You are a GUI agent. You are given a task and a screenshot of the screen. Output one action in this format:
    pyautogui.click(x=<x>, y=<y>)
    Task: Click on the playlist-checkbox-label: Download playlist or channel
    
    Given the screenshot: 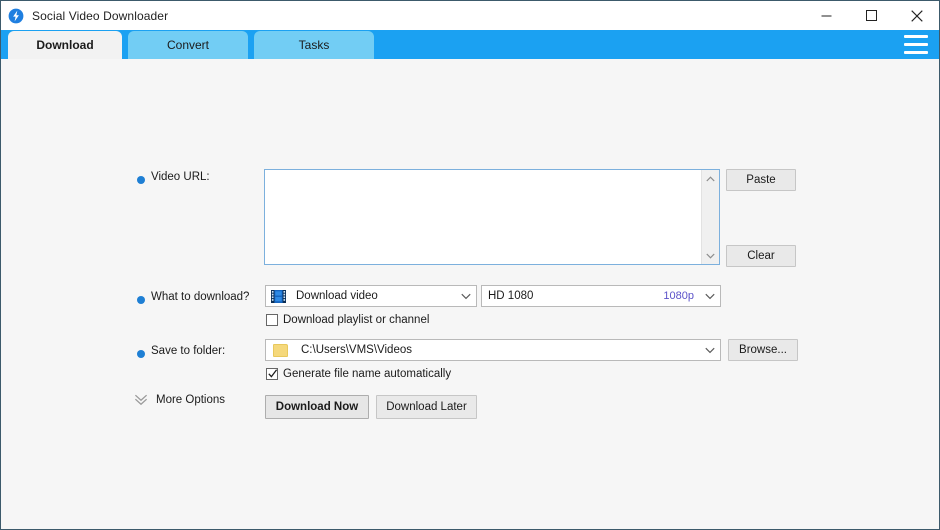 What is the action you would take?
    pyautogui.click(x=356, y=320)
    